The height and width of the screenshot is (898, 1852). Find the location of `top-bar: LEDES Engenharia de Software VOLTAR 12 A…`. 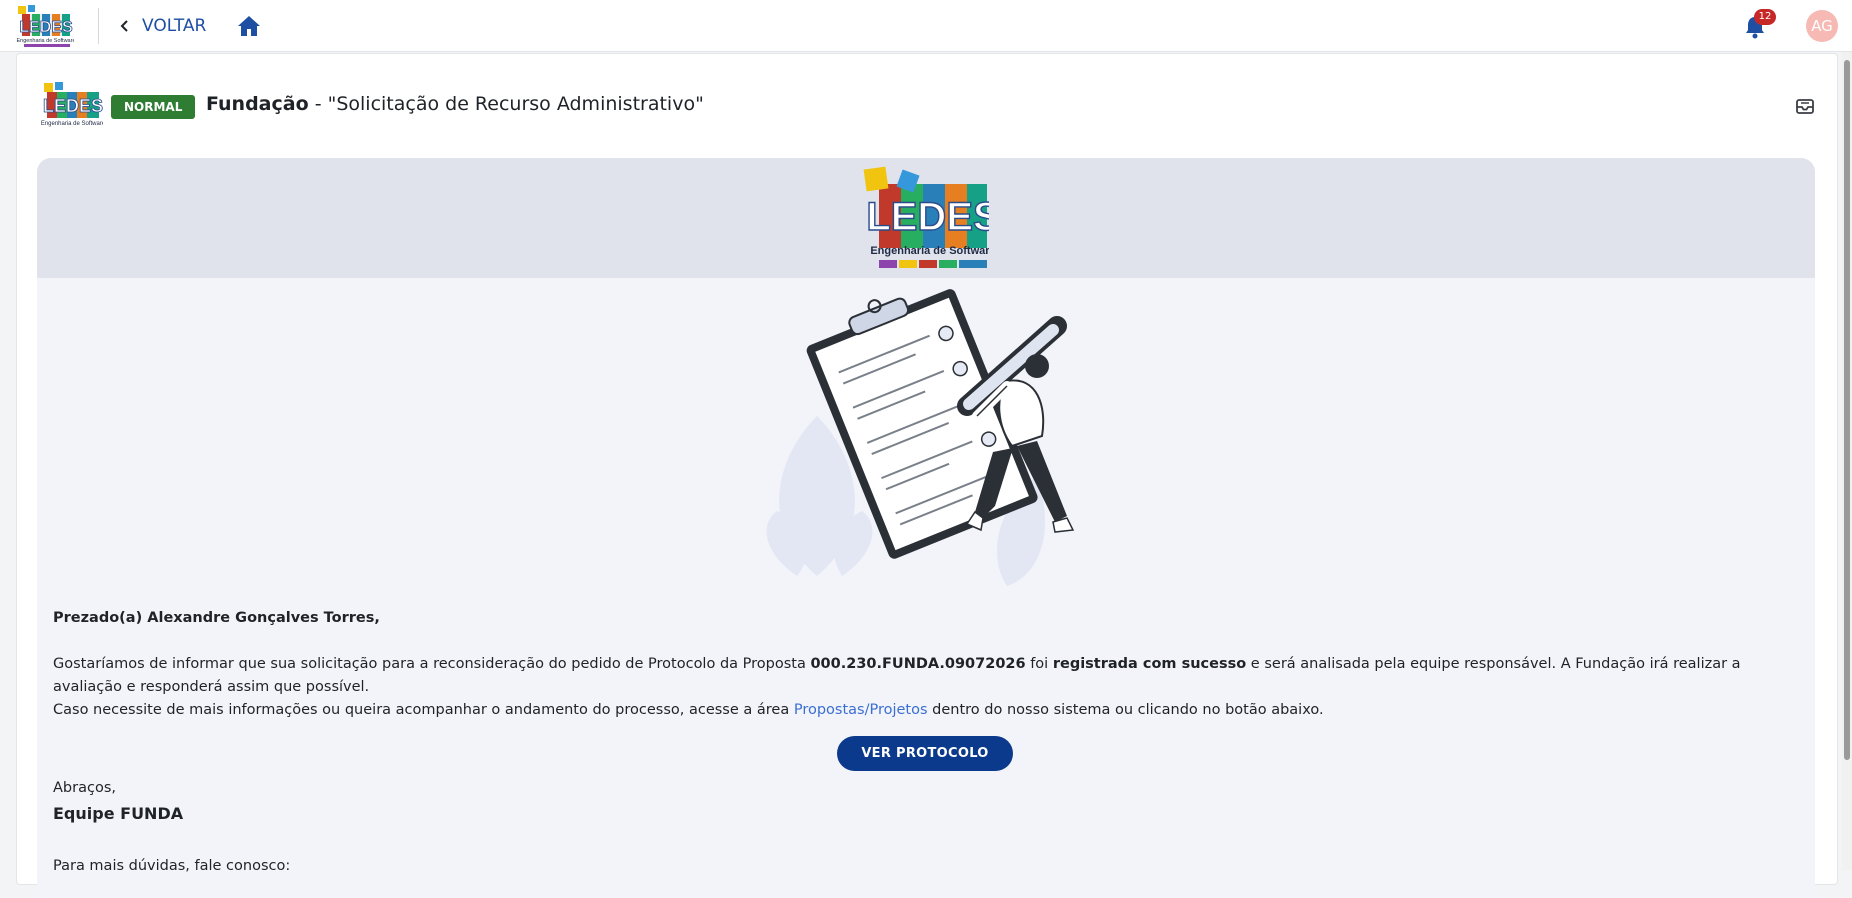

top-bar: LEDES Engenharia de Software VOLTAR 12 A… is located at coordinates (926, 26).